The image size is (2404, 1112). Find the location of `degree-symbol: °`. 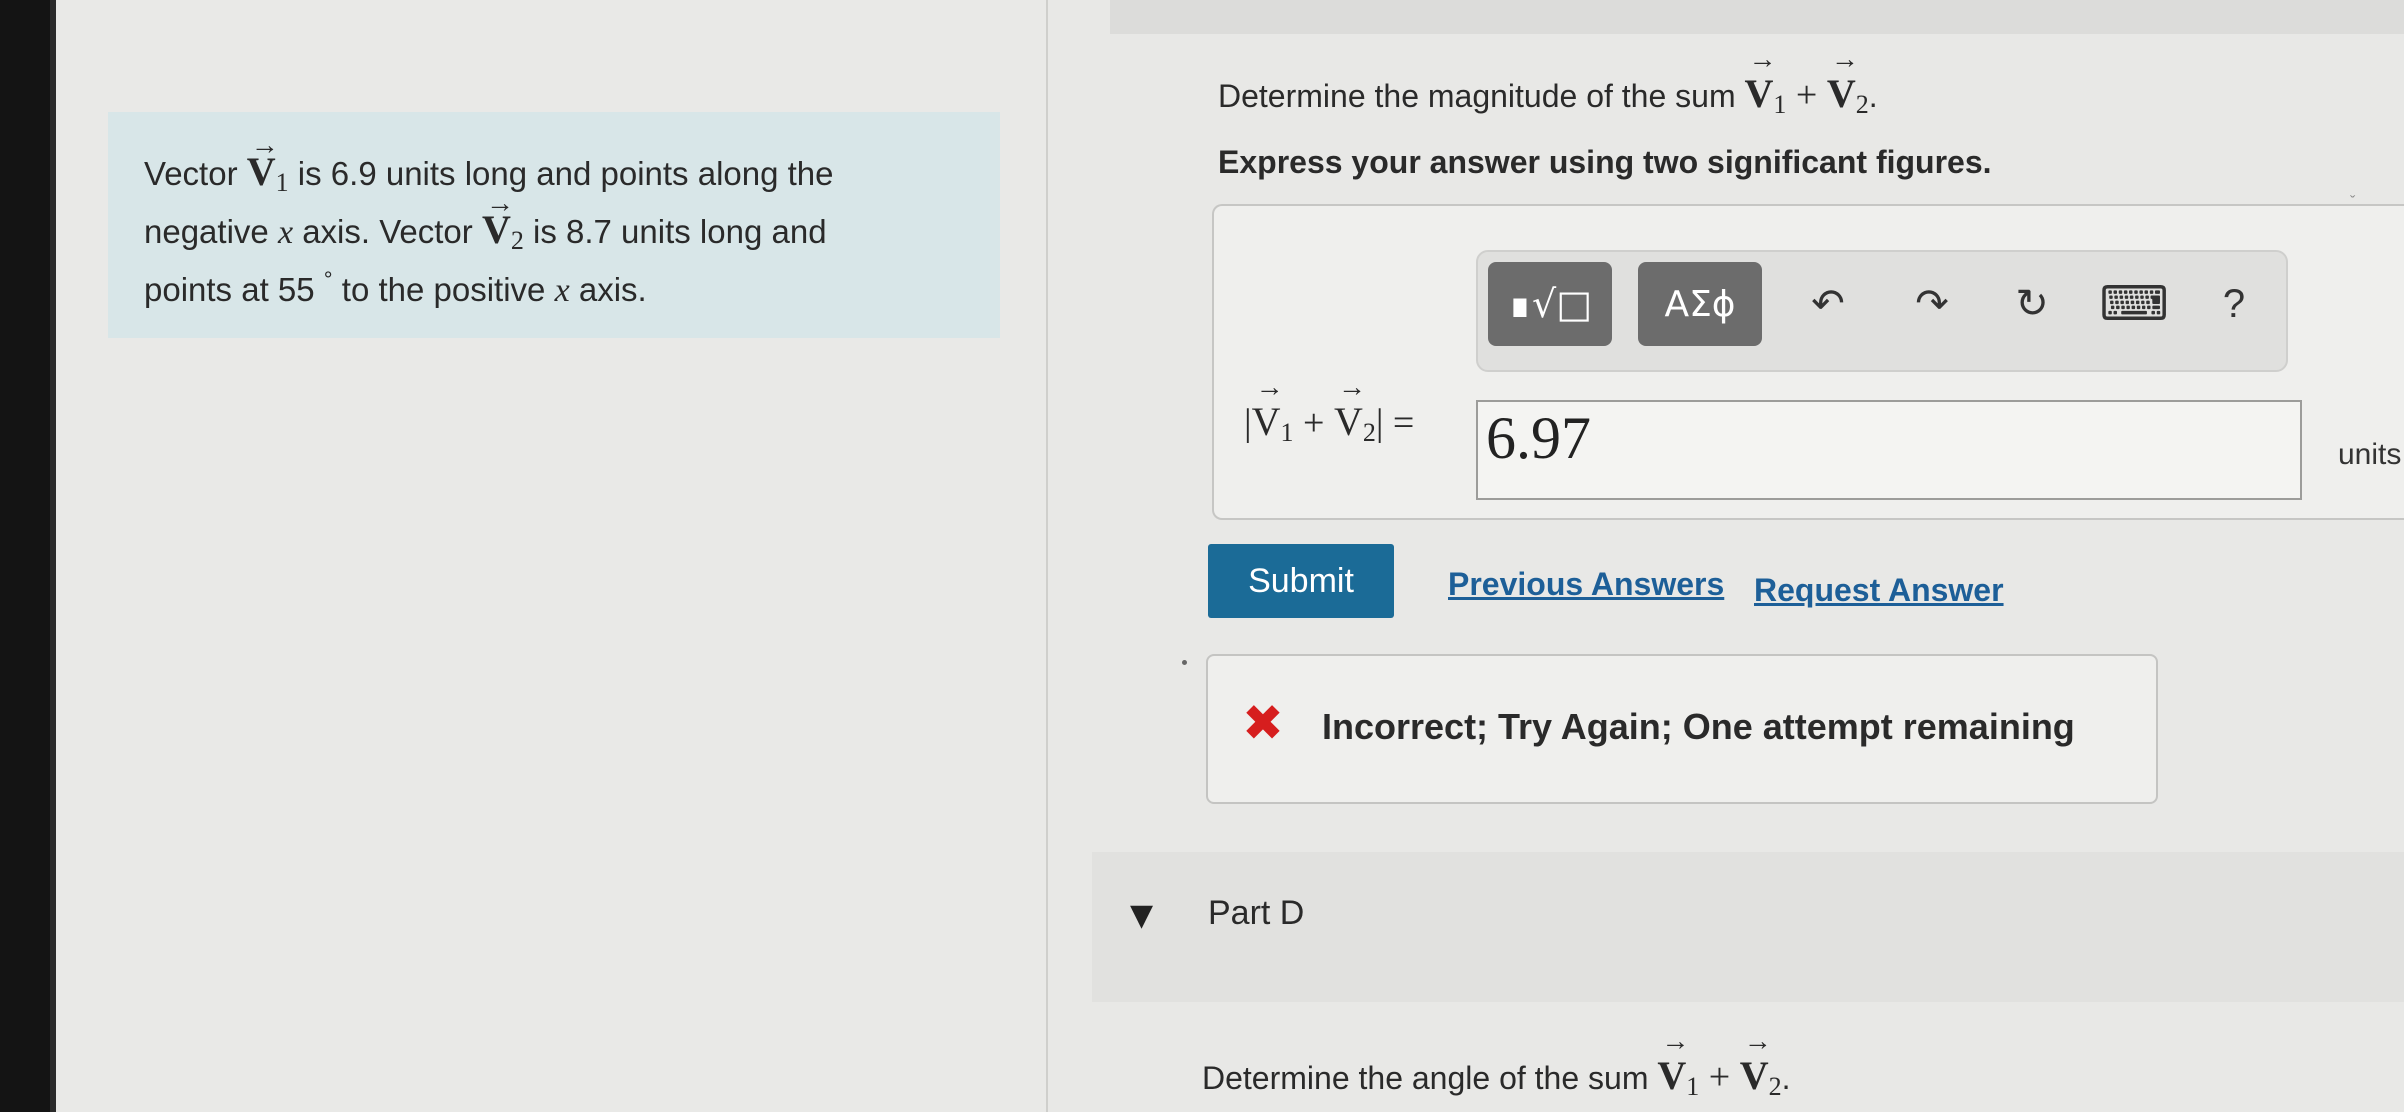

degree-symbol: ° is located at coordinates (328, 279).